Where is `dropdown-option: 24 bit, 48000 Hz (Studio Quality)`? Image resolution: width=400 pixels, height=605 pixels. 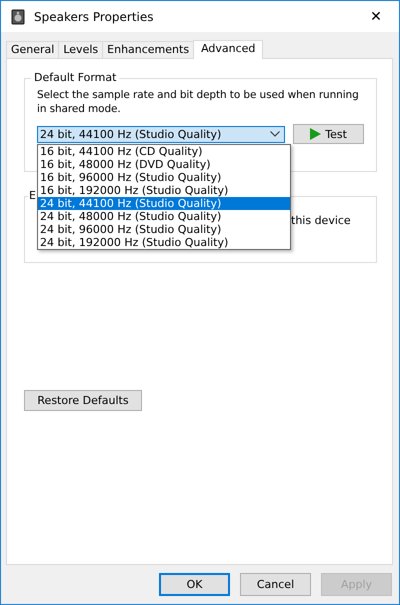
dropdown-option: 24 bit, 48000 Hz (Studio Quality) is located at coordinates (164, 216).